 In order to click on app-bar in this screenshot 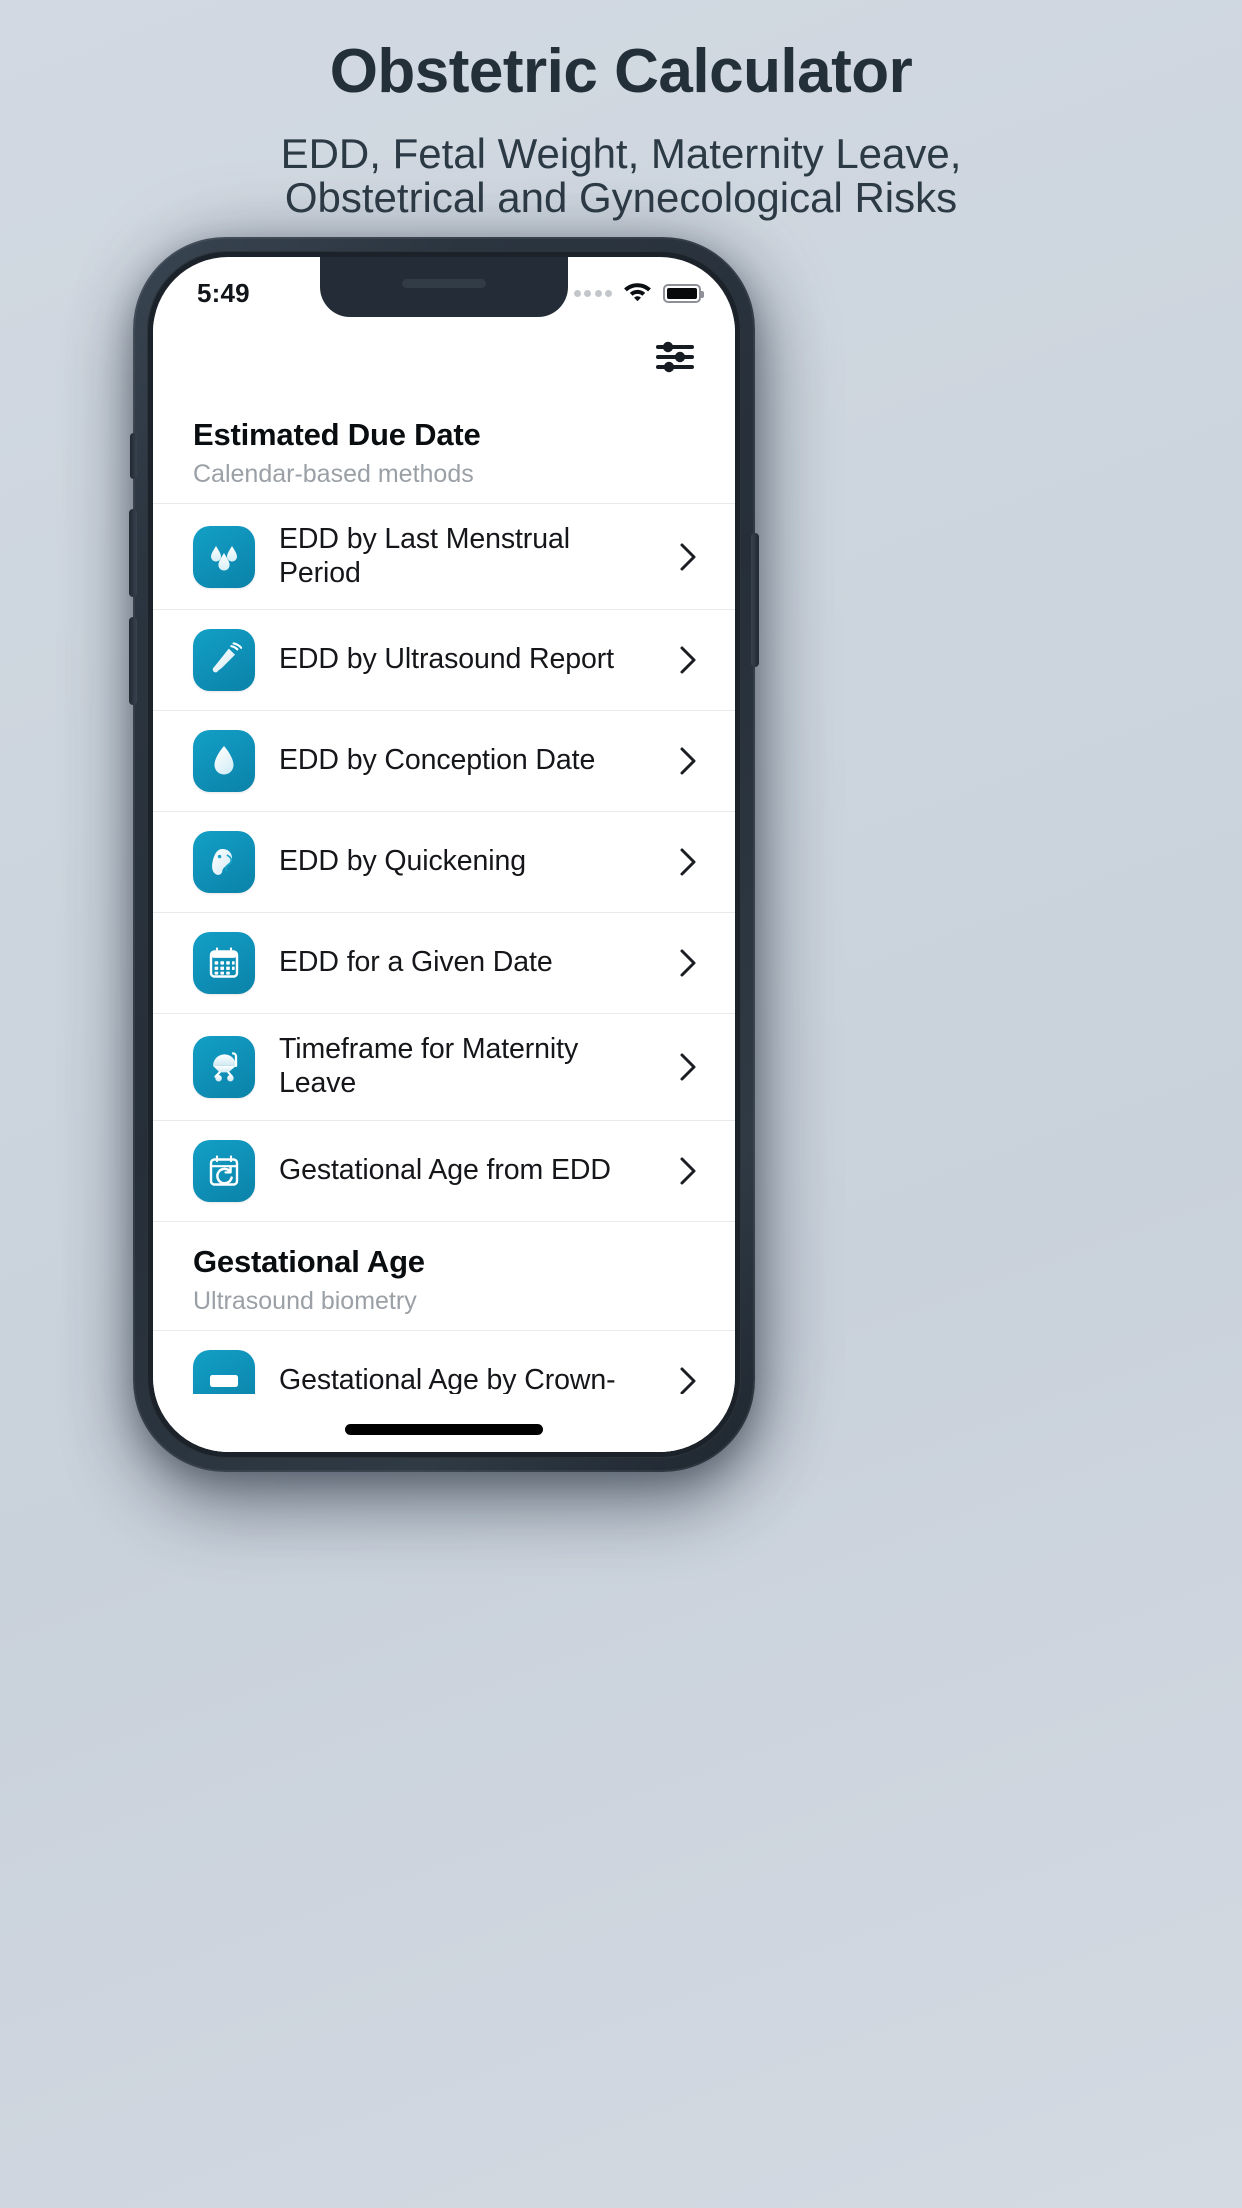, I will do `click(444, 357)`.